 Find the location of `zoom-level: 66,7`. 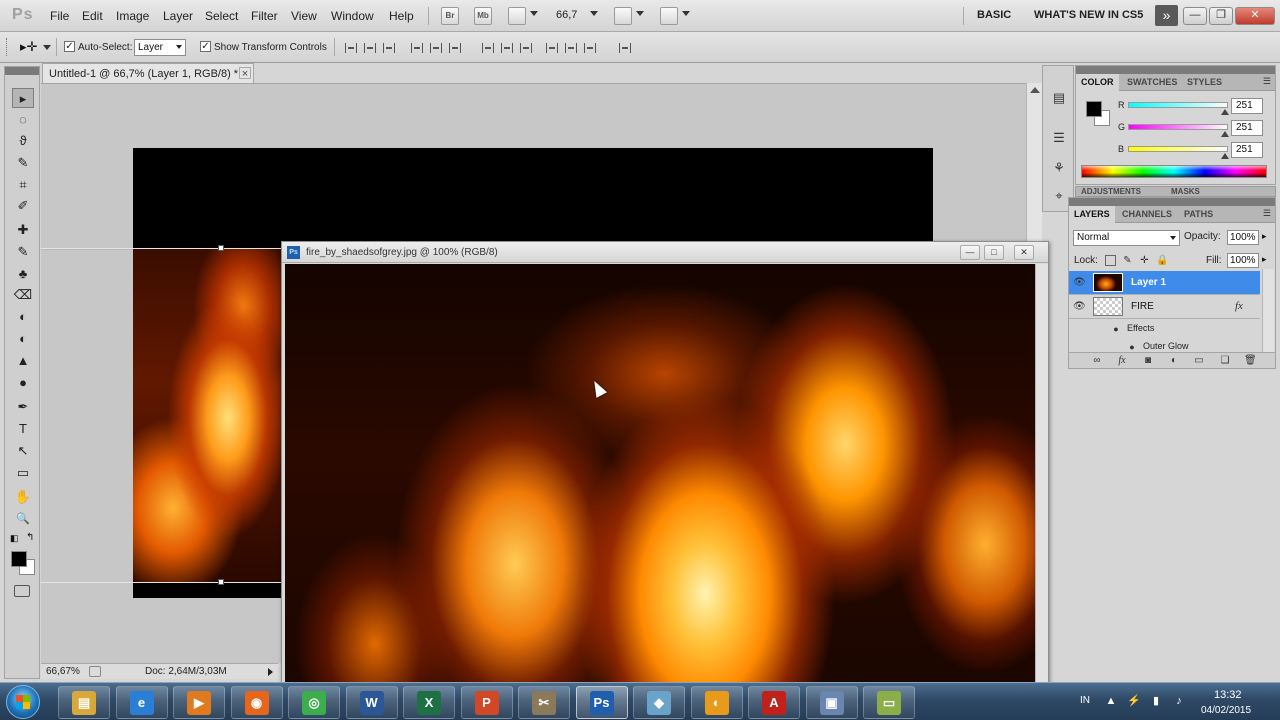

zoom-level: 66,7 is located at coordinates (566, 15).